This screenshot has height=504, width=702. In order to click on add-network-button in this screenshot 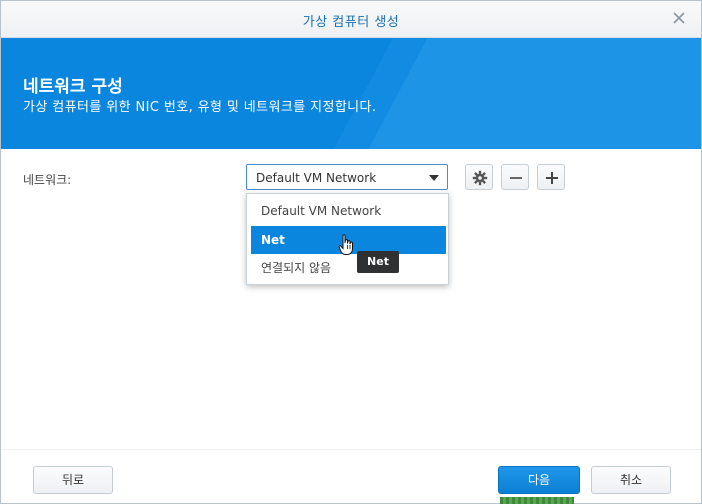, I will do `click(551, 177)`.